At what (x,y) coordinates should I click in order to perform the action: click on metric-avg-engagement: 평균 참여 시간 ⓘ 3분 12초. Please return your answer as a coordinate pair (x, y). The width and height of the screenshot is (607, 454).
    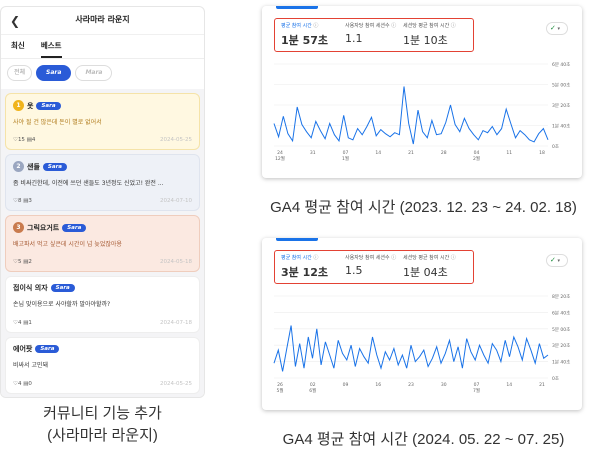
    Looking at the image, I should click on (307, 267).